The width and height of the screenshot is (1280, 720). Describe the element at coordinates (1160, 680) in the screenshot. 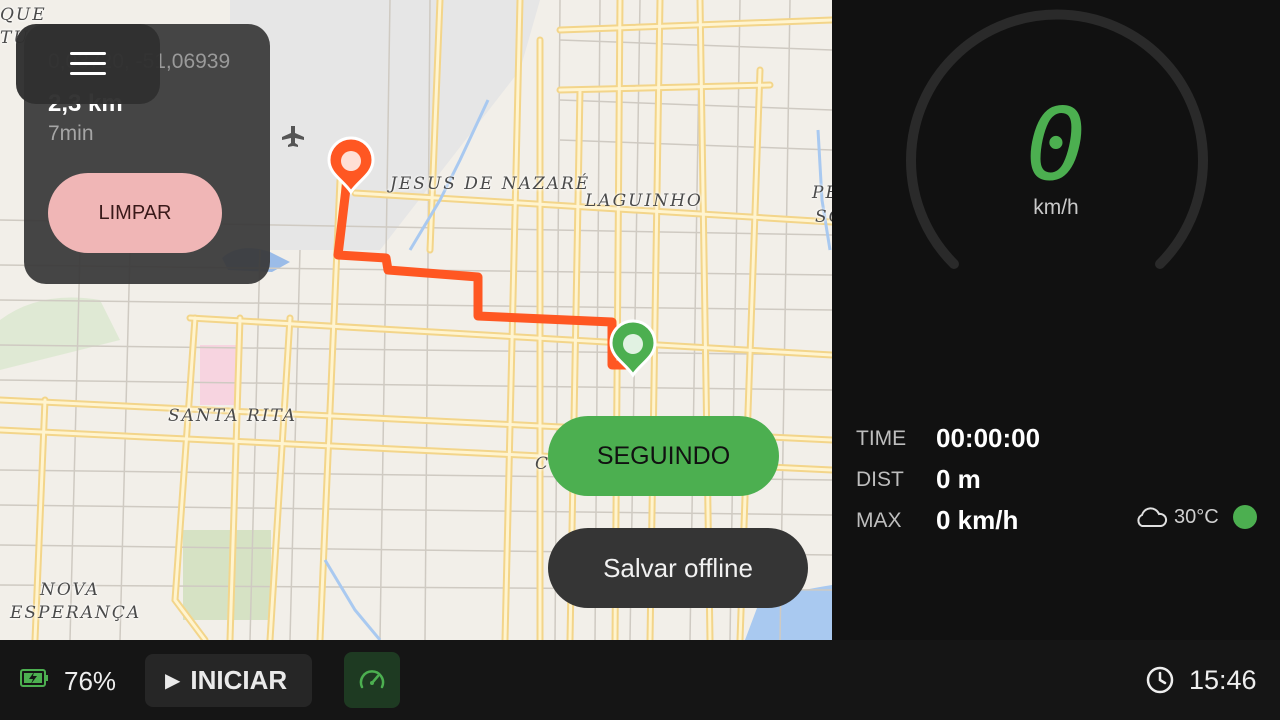

I see `clock-icon` at that location.